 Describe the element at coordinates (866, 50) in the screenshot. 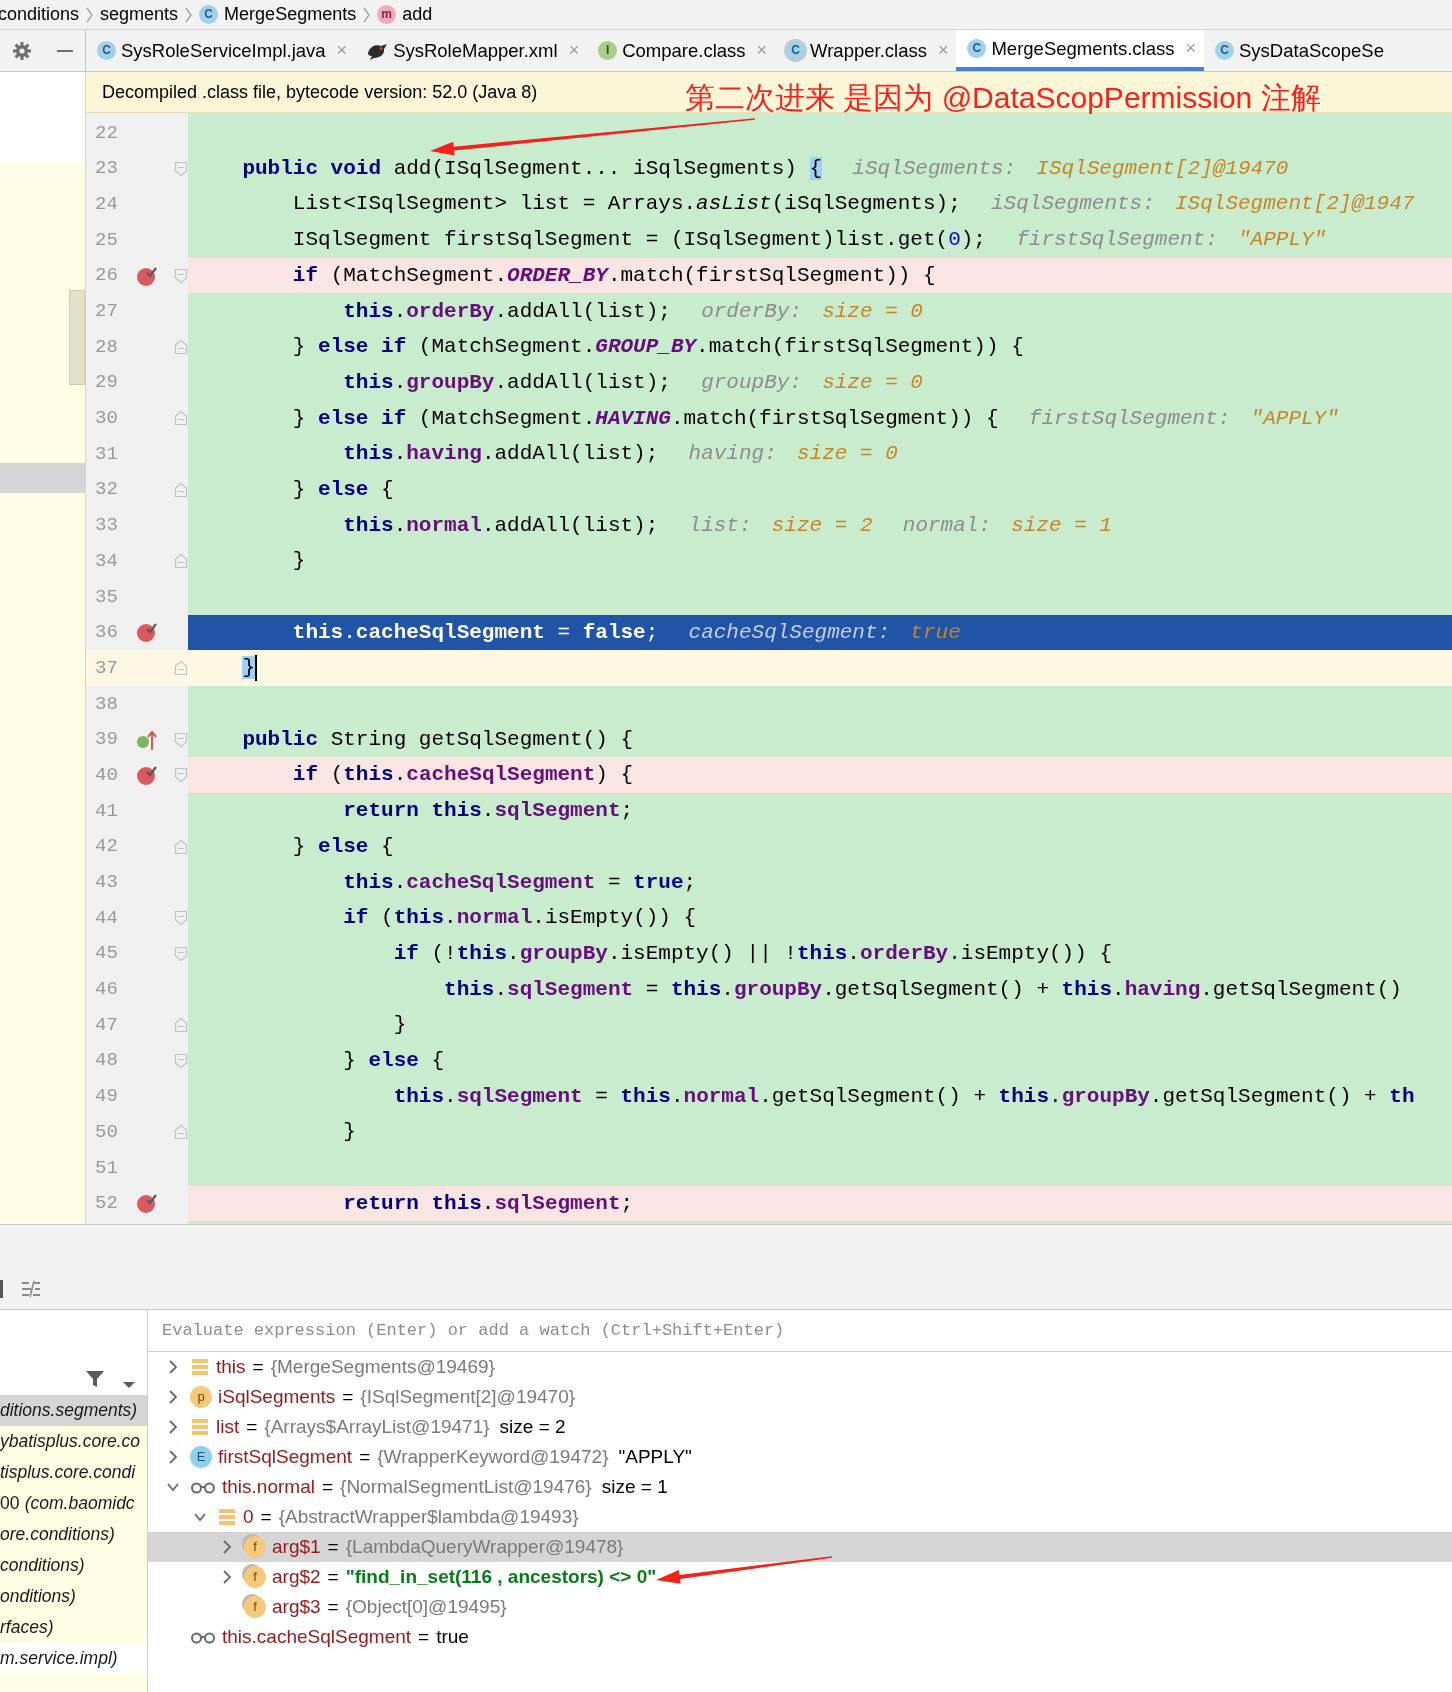

I see `editor-tab: C Wrapper.class ×` at that location.